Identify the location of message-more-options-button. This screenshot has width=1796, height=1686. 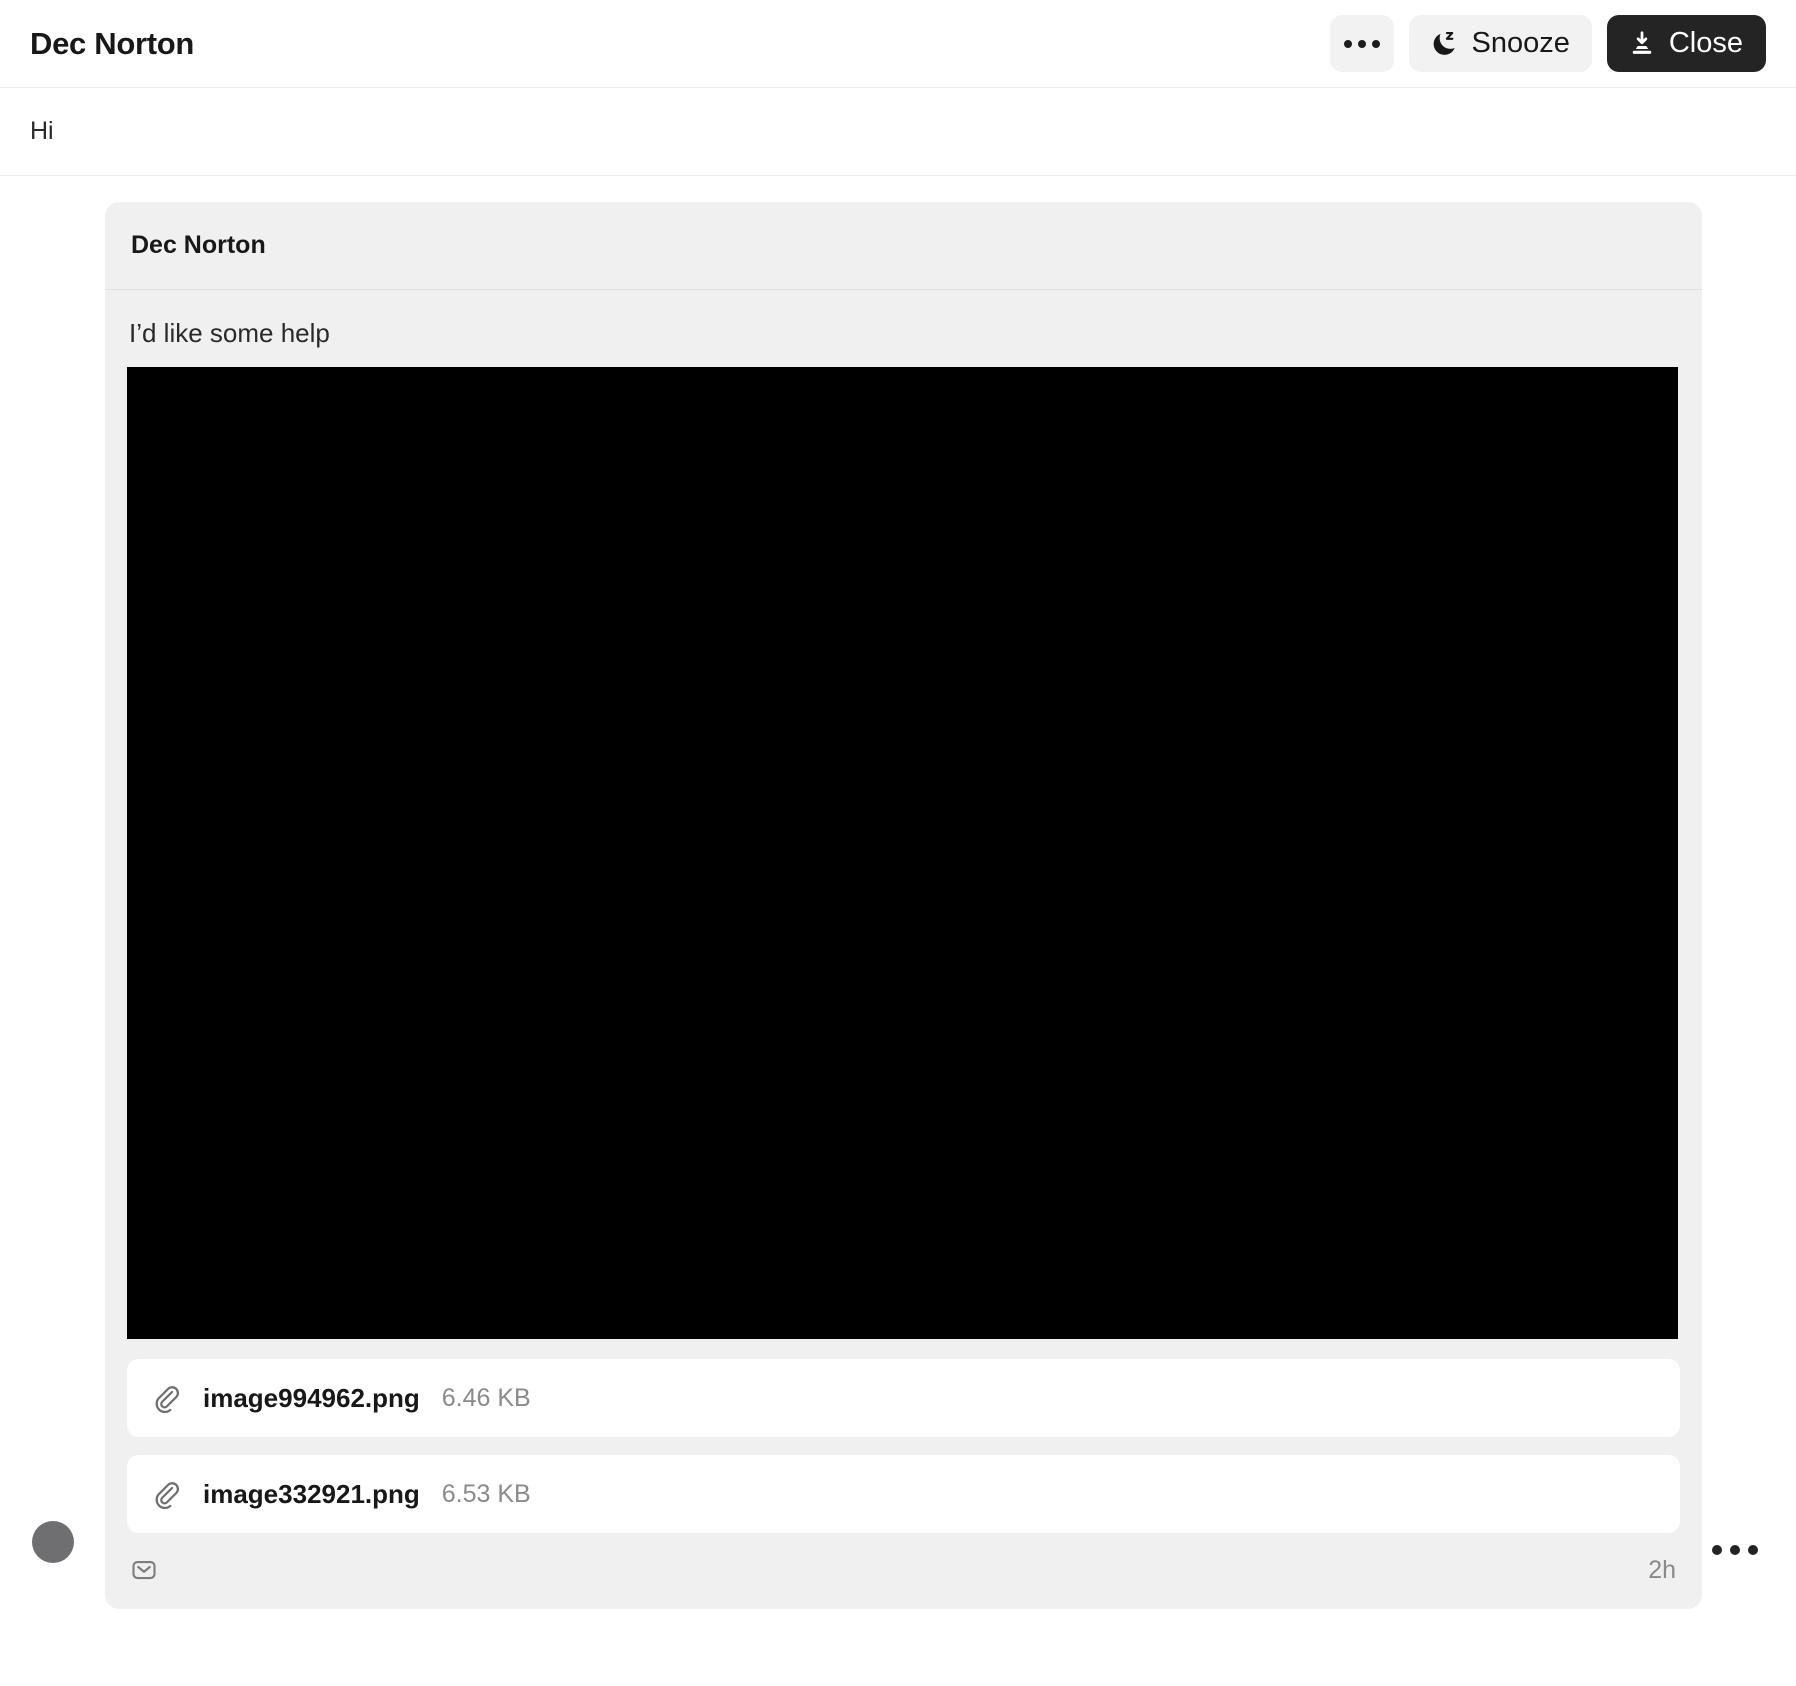
(1735, 1550).